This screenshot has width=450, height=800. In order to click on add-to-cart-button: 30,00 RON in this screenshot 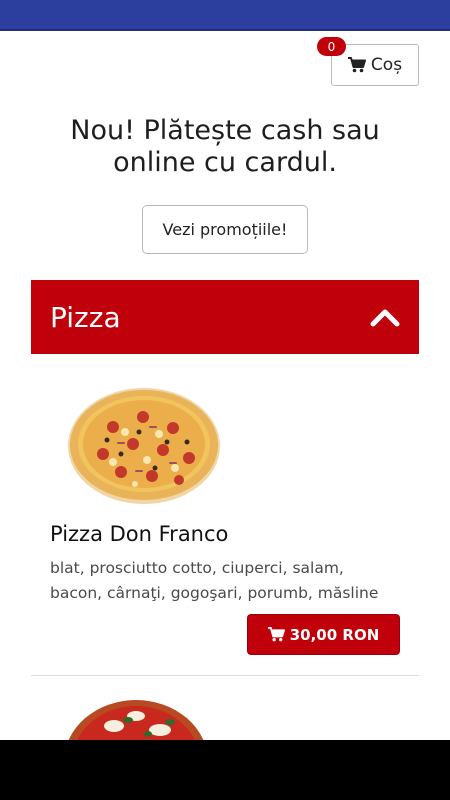, I will do `click(323, 634)`.